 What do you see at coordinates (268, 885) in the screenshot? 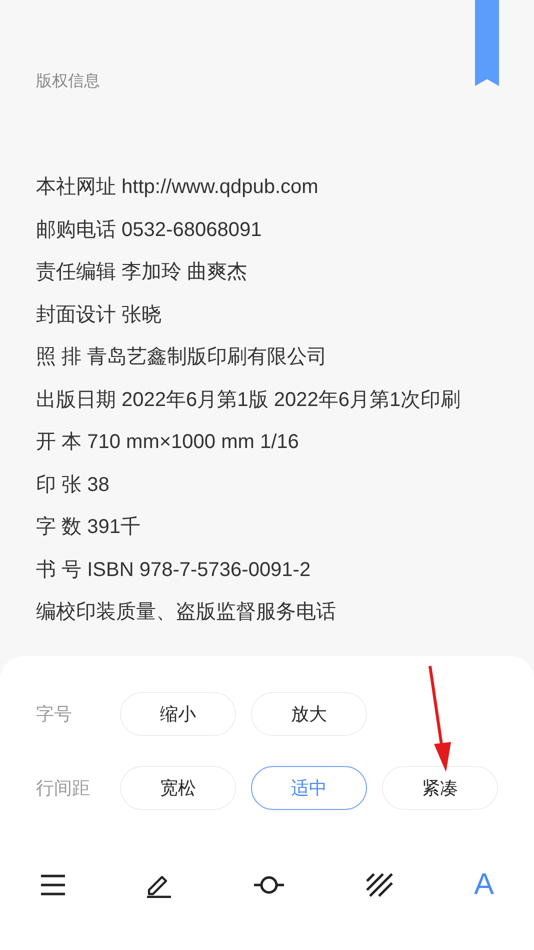
I see `slider-icon` at bounding box center [268, 885].